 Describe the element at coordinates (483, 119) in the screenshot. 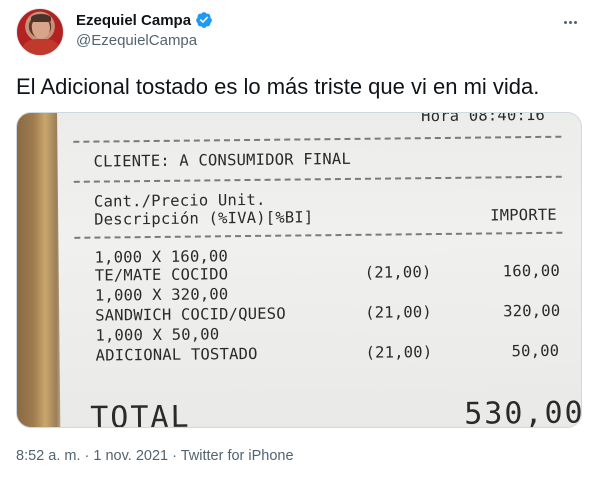

I see `receipt-hora: Hora 08:40:16` at that location.